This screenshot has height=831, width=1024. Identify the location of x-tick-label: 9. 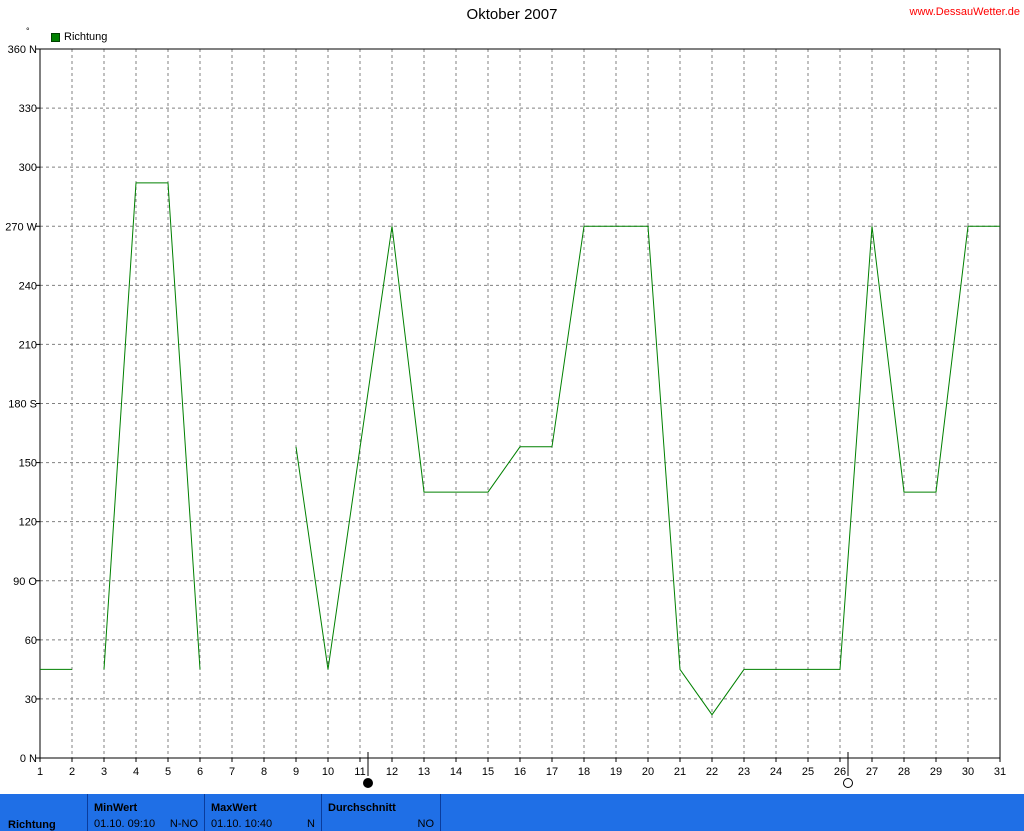
(296, 772).